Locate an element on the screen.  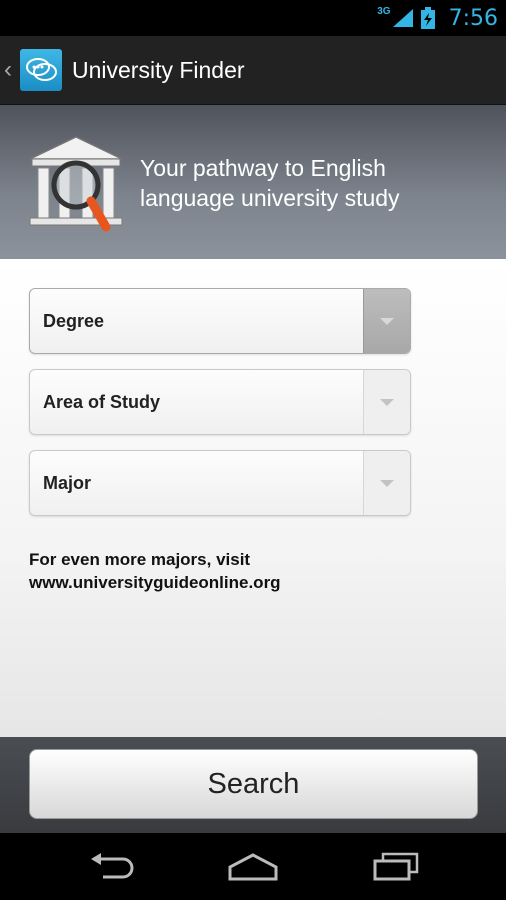
back-button is located at coordinates (113, 867).